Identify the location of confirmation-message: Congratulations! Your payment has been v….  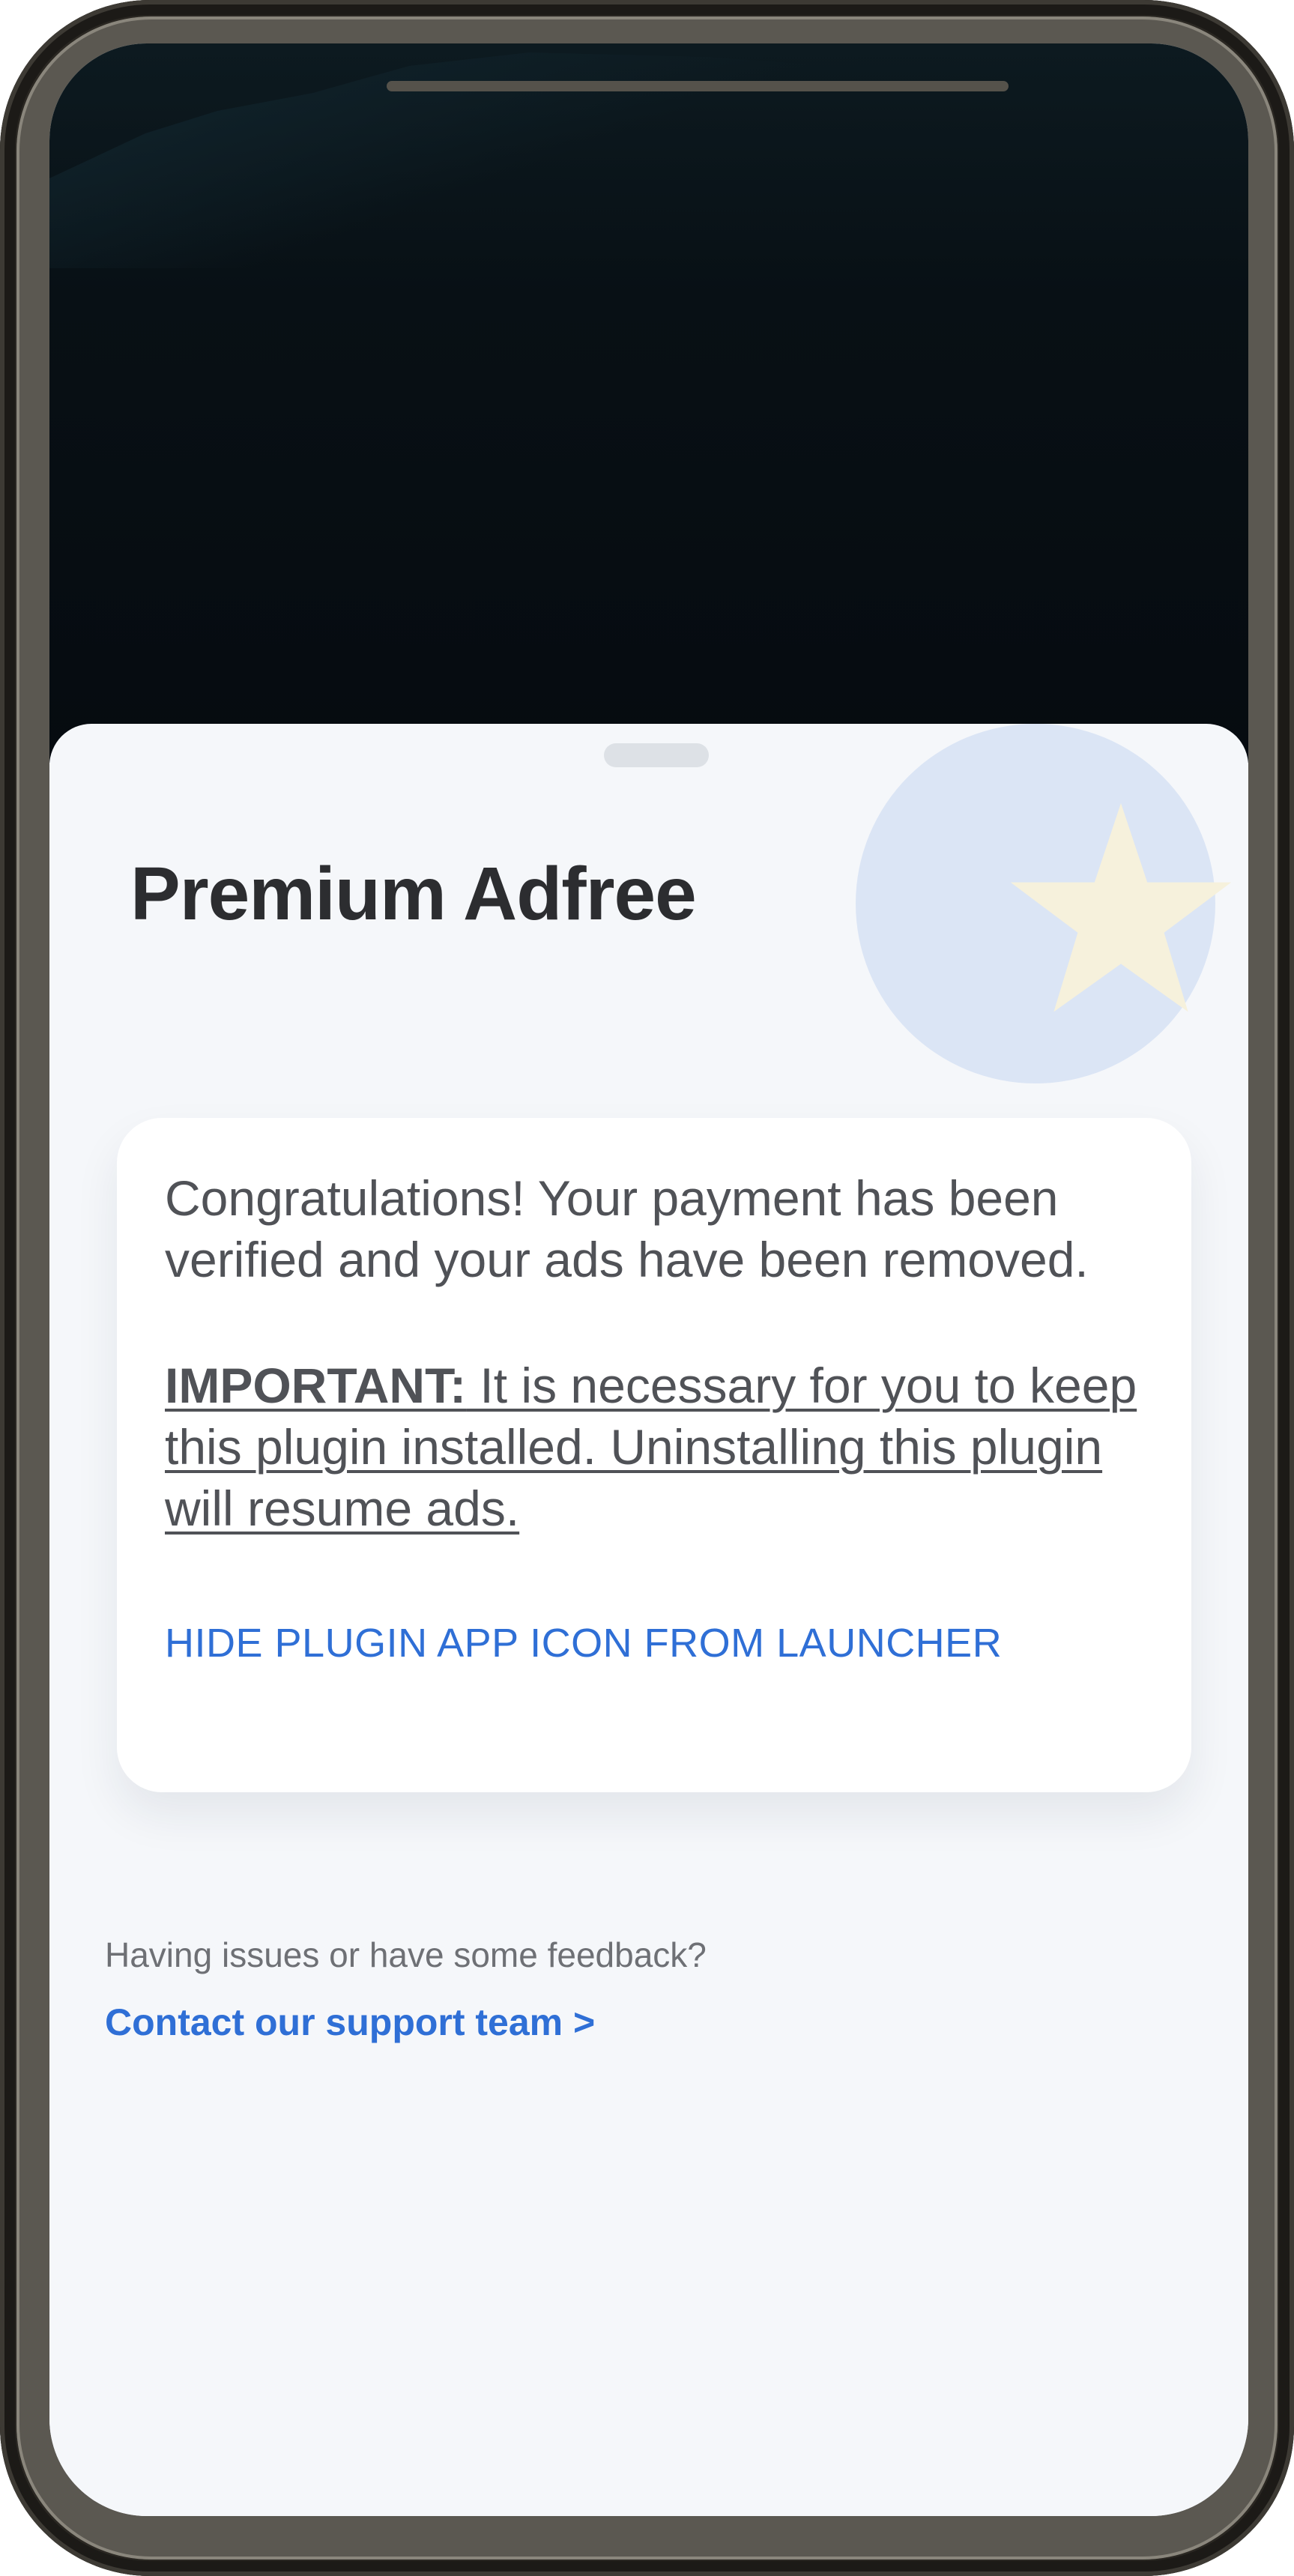
(627, 1228).